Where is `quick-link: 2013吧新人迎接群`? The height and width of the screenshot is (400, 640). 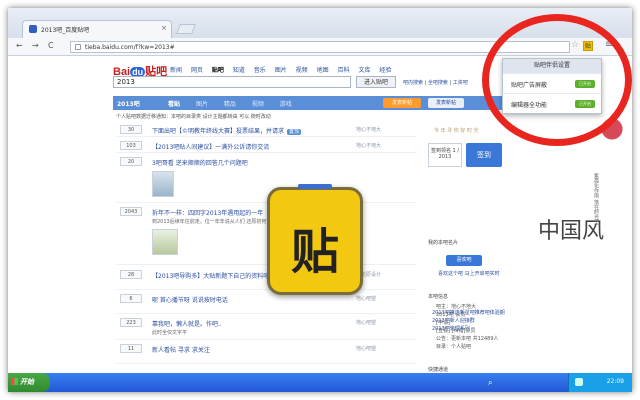
quick-link: 2013吧新人迎接群 is located at coordinates (468, 321).